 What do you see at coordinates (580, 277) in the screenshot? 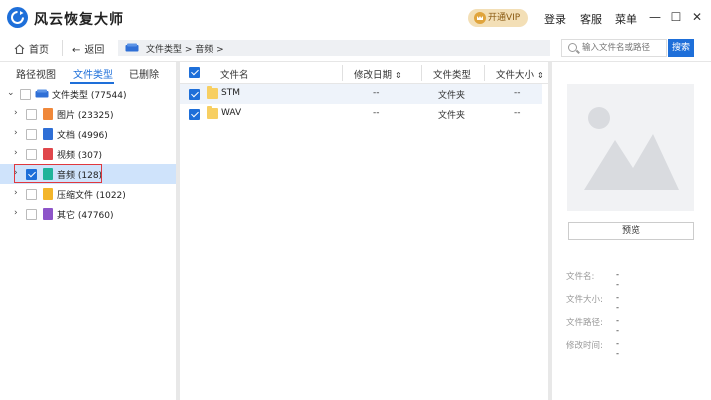
I see `info-label: 文件名:` at bounding box center [580, 277].